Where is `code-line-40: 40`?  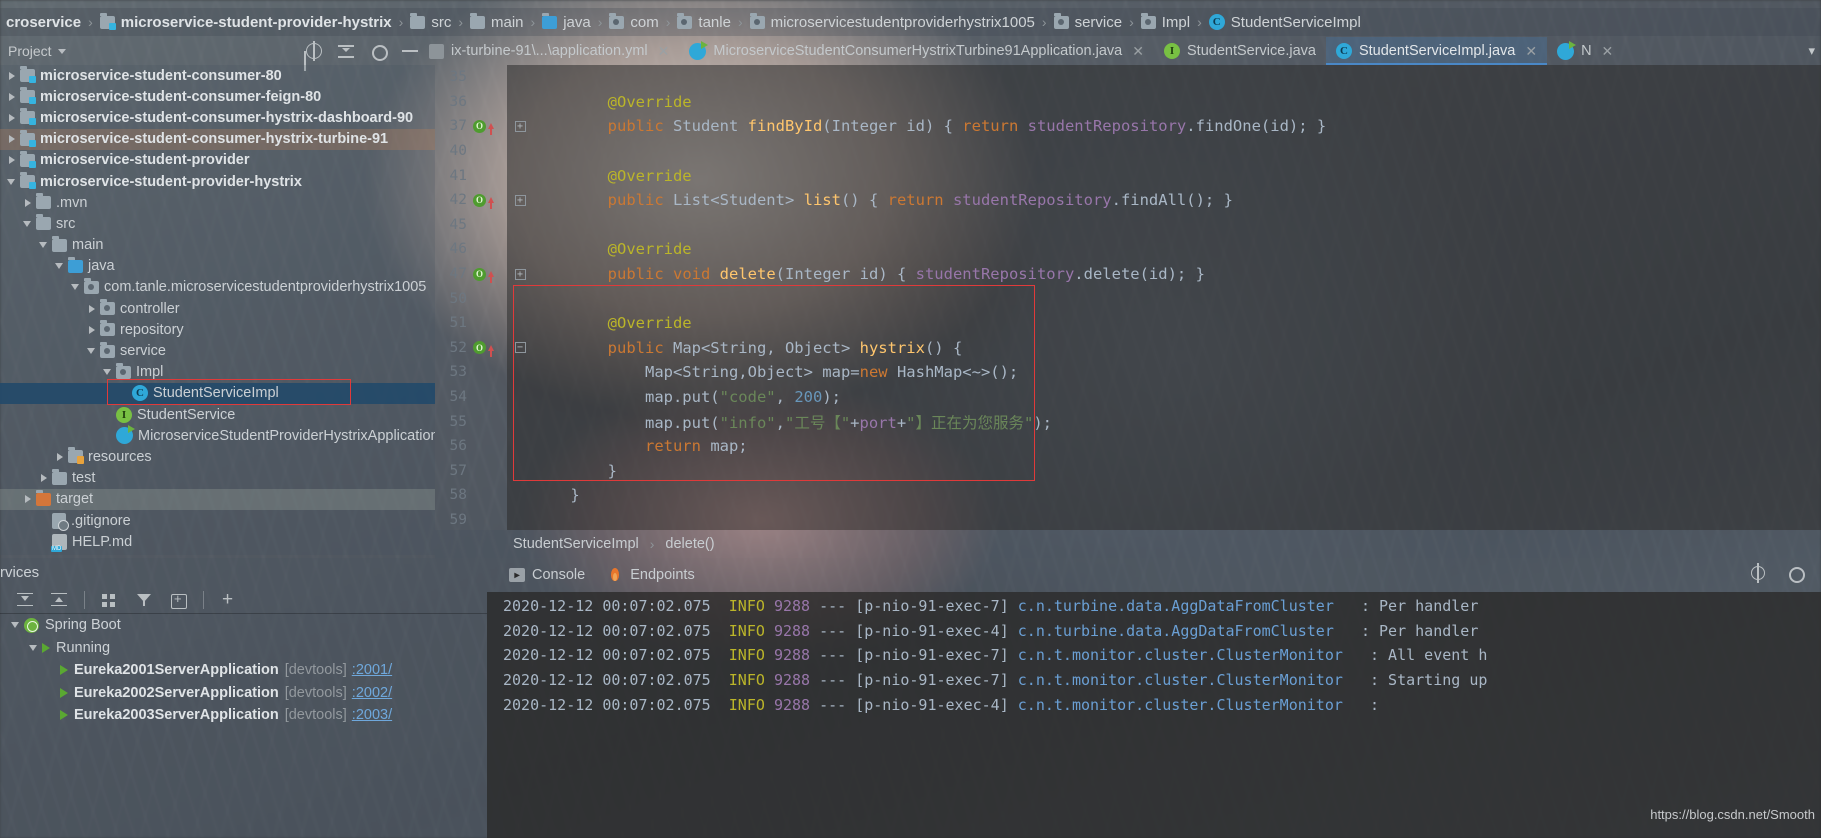 code-line-40: 40 is located at coordinates (1128, 151).